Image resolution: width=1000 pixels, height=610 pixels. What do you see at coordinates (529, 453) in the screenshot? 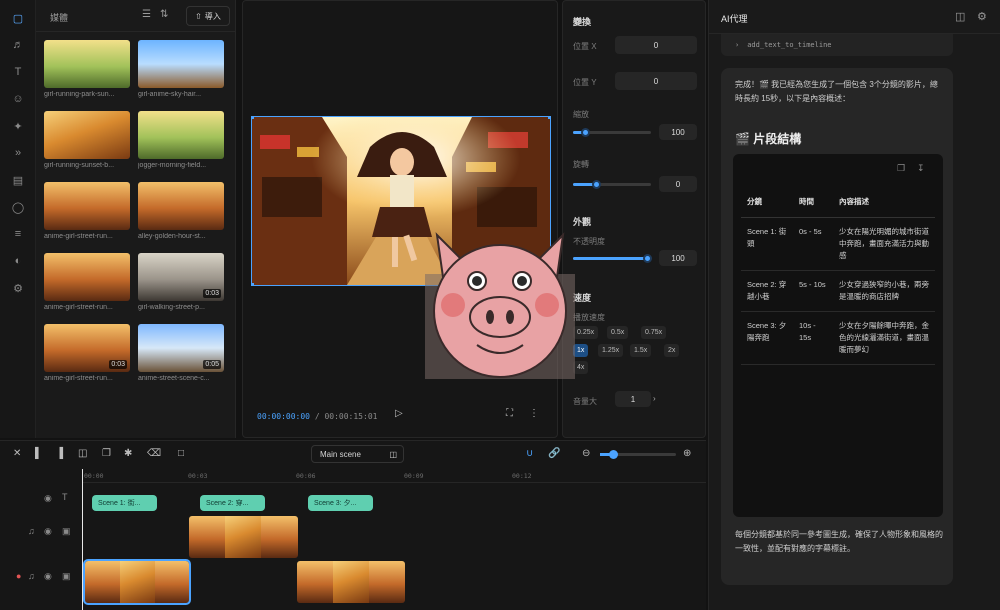
I see `magnet-icon: ∪` at bounding box center [529, 453].